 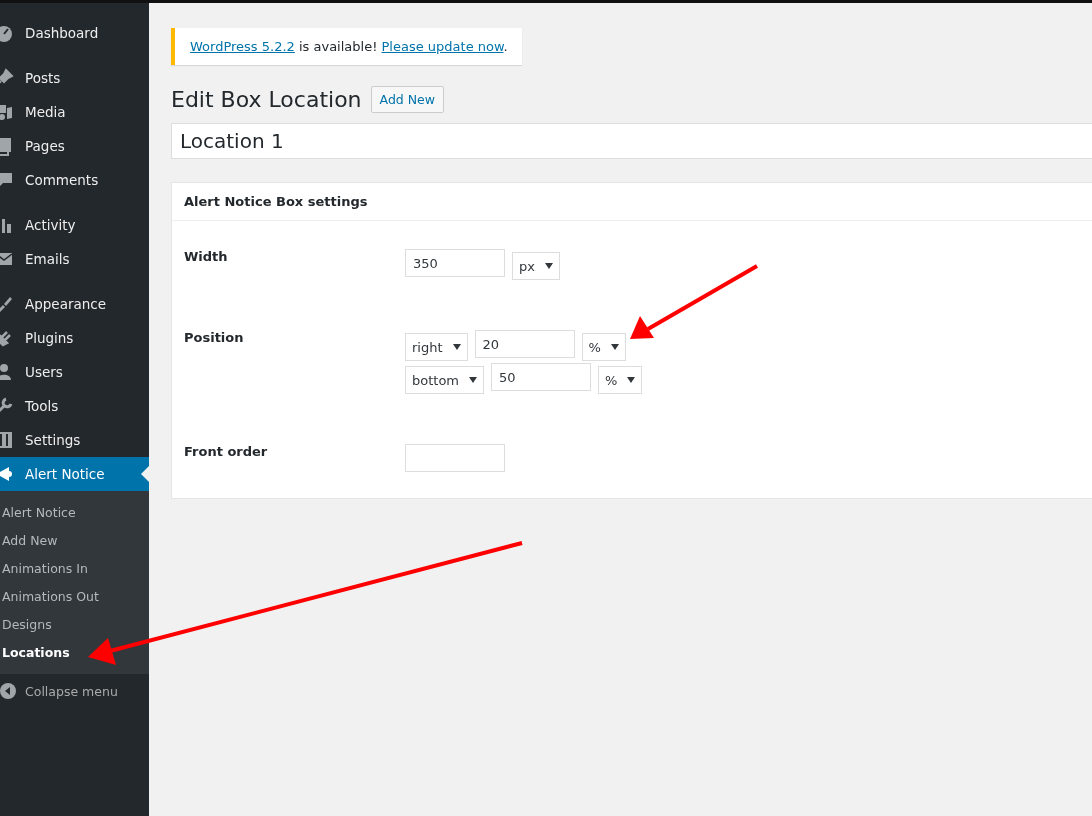 What do you see at coordinates (74, 568) in the screenshot?
I see `submenu-item: Animations In` at bounding box center [74, 568].